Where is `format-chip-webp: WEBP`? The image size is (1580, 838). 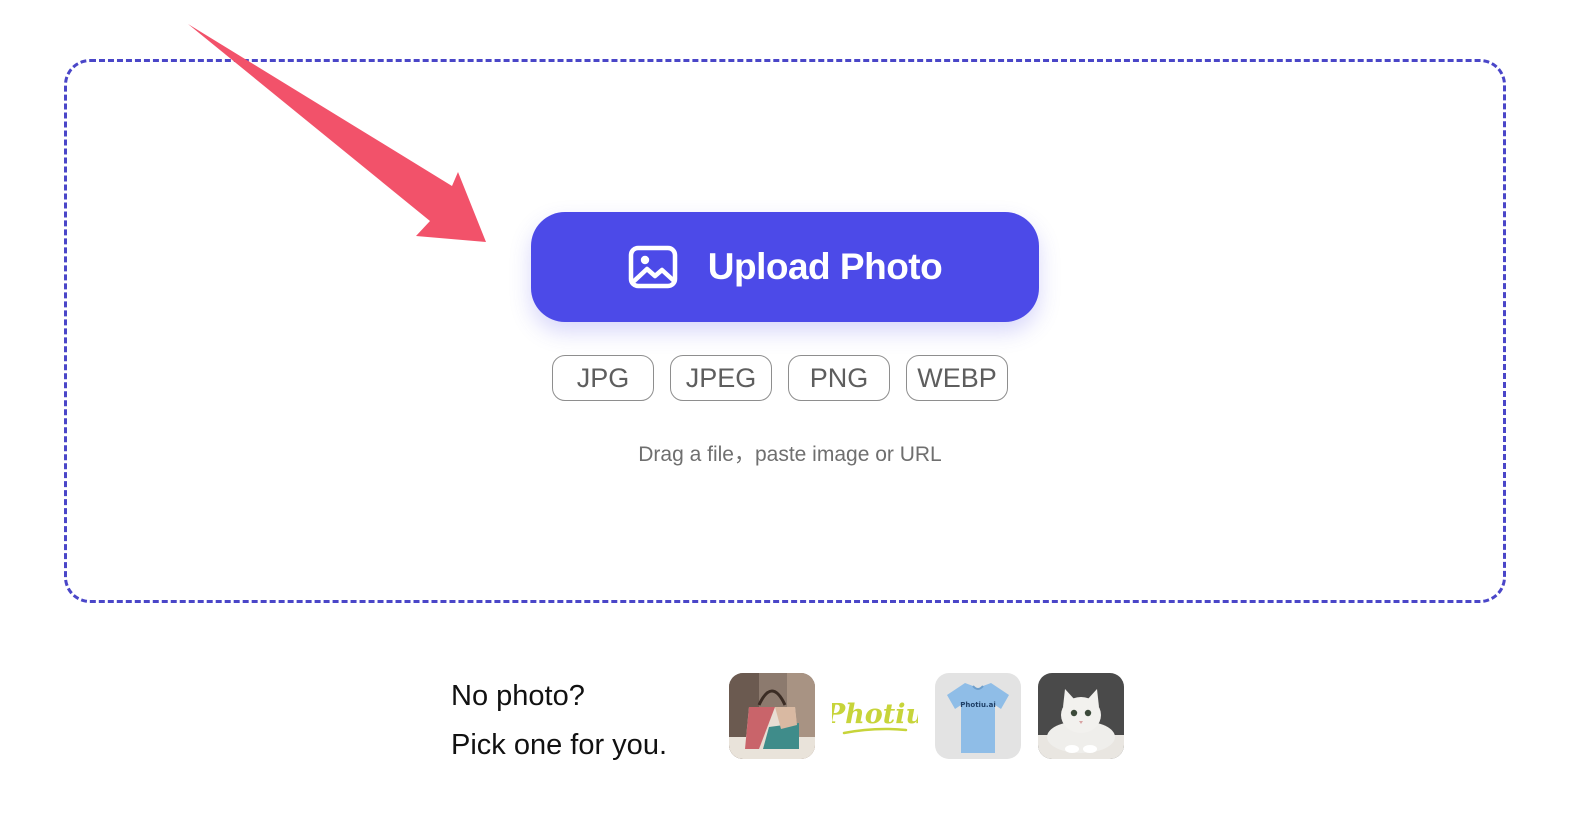
format-chip-webp: WEBP is located at coordinates (957, 378).